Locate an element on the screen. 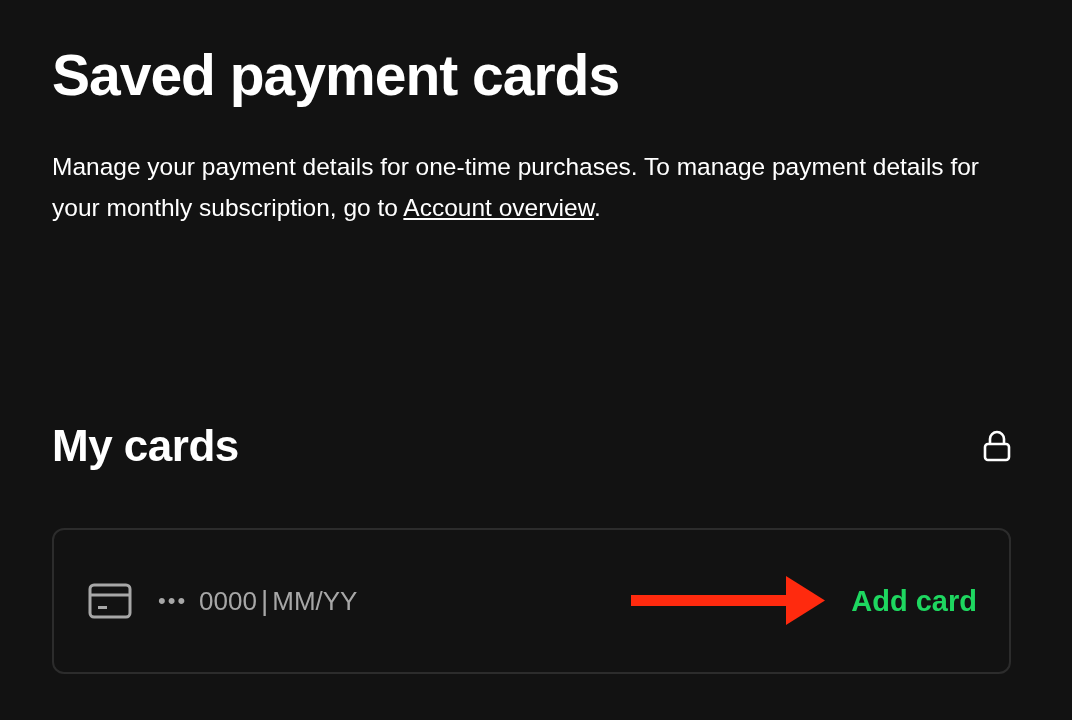 Image resolution: width=1072 pixels, height=720 pixels. expiry-date: MM/YY is located at coordinates (315, 601).